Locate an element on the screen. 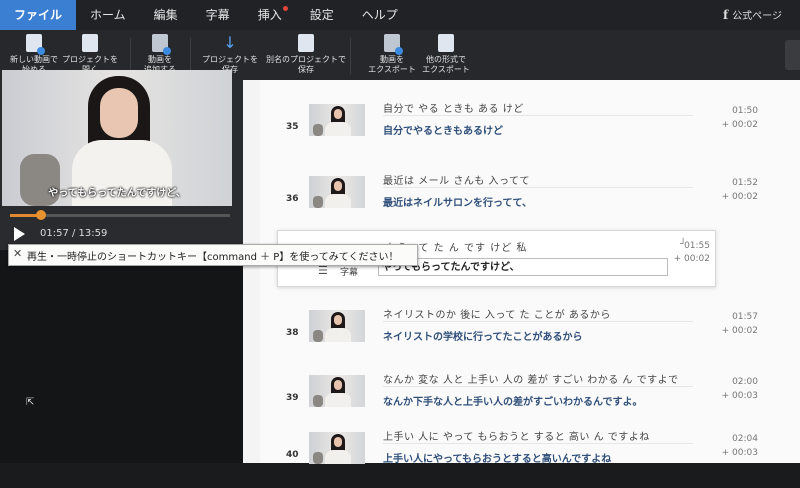 Image resolution: width=800 pixels, height=488 pixels. menu-bar: ファイル ホーム 編集 字幕 挿入 設定 ヘルプ f 公式ページ is located at coordinates (400, 15).